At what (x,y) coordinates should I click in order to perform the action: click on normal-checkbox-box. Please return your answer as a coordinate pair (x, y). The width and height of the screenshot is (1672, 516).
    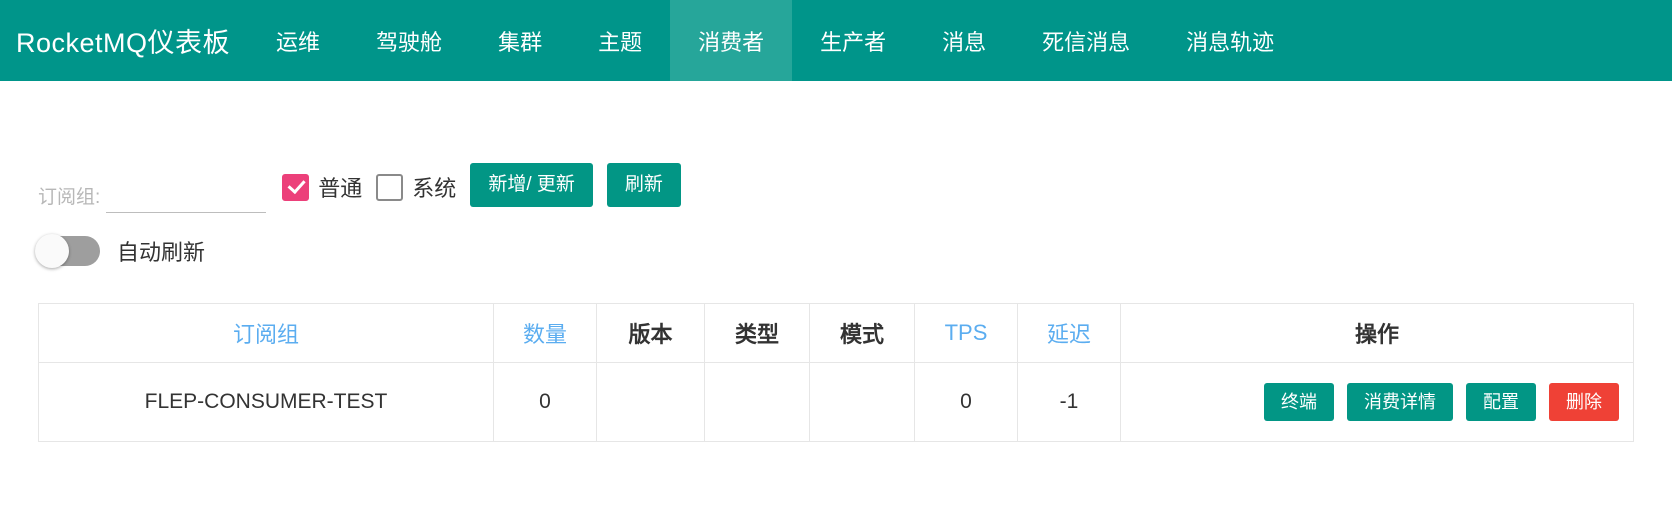
    Looking at the image, I should click on (296, 187).